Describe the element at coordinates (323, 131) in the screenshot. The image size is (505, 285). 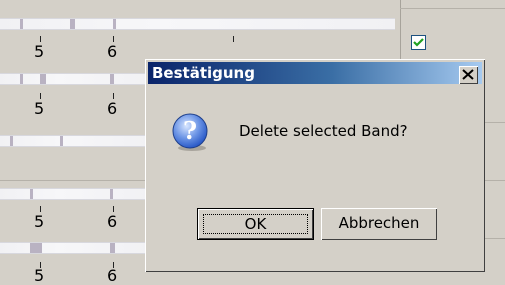
I see `dialog-message: Delete selected Band?` at that location.